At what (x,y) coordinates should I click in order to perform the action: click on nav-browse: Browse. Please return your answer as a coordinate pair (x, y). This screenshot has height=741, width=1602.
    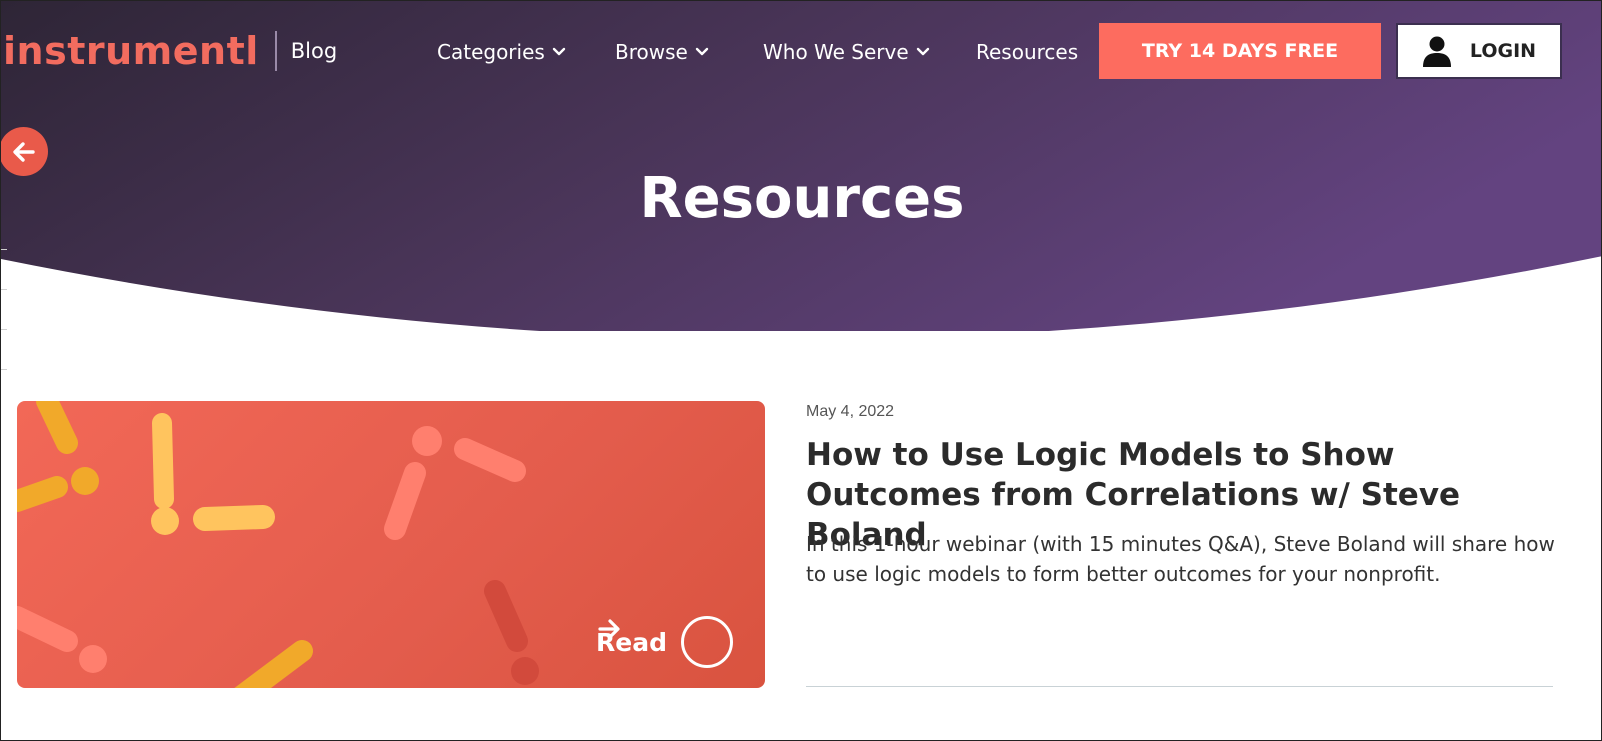
    Looking at the image, I should click on (662, 52).